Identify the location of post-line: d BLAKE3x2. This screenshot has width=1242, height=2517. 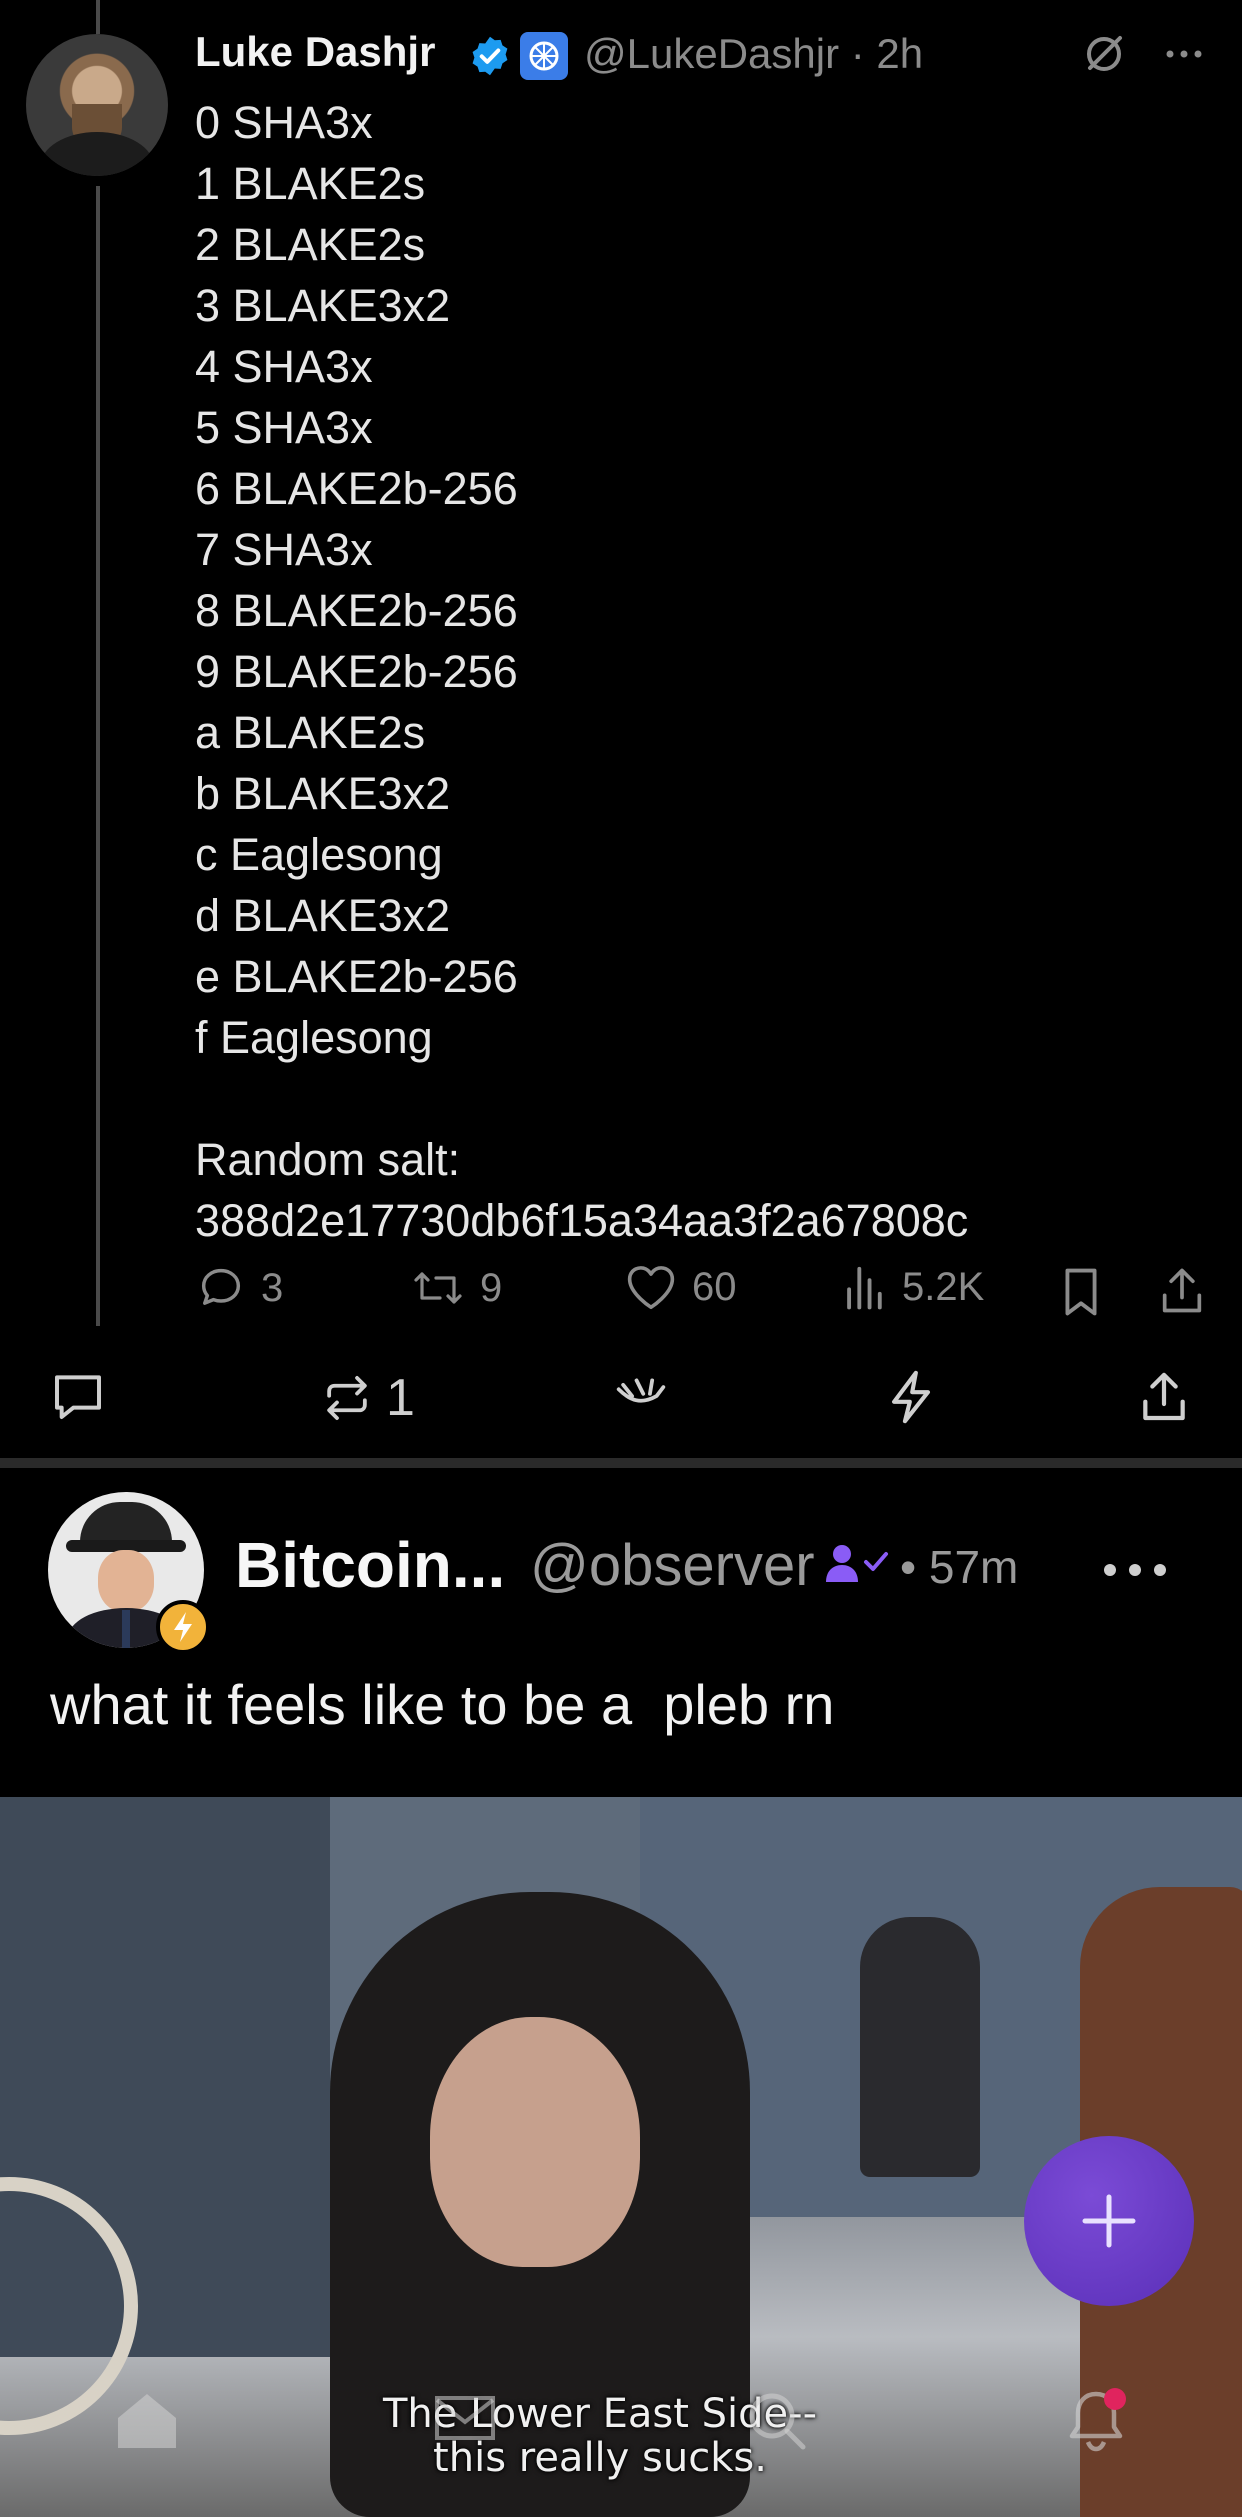
(323, 915).